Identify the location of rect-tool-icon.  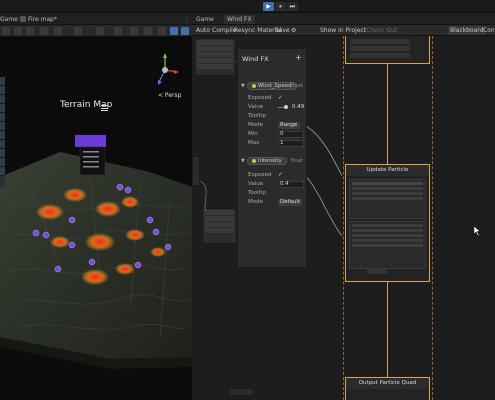
(58, 31).